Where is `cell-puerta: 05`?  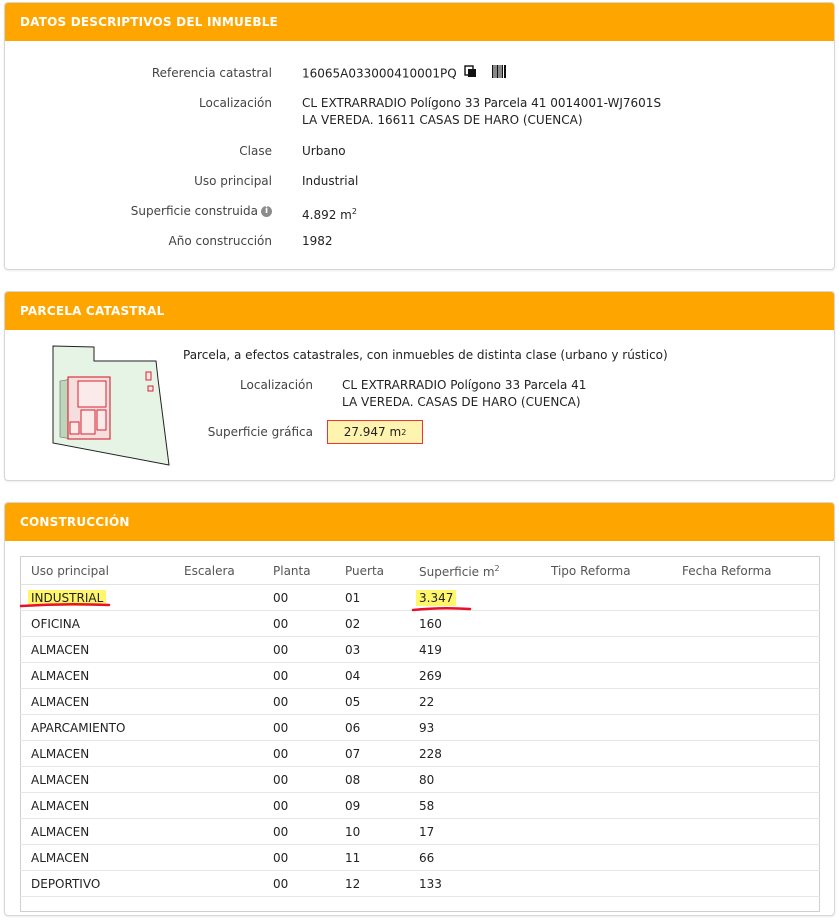
cell-puerta: 05 is located at coordinates (371, 701).